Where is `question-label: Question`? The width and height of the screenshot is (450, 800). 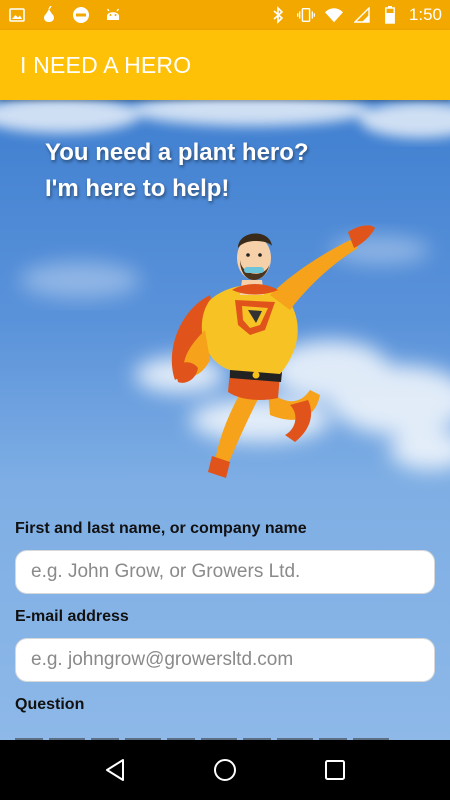 question-label: Question is located at coordinates (50, 704).